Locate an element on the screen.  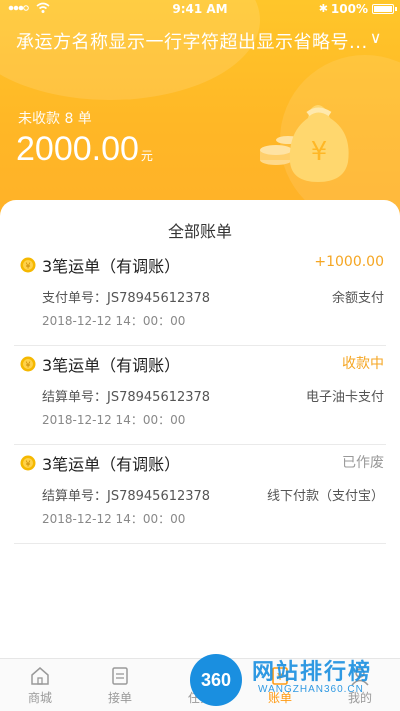
payment-method: 线下付款（支付宝） is located at coordinates (325, 496).